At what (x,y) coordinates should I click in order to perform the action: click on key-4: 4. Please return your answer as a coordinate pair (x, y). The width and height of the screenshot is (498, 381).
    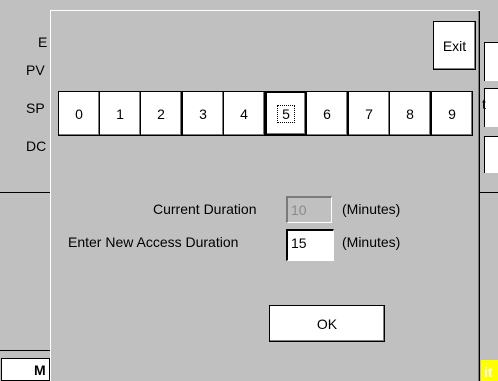
    Looking at the image, I should click on (244, 113).